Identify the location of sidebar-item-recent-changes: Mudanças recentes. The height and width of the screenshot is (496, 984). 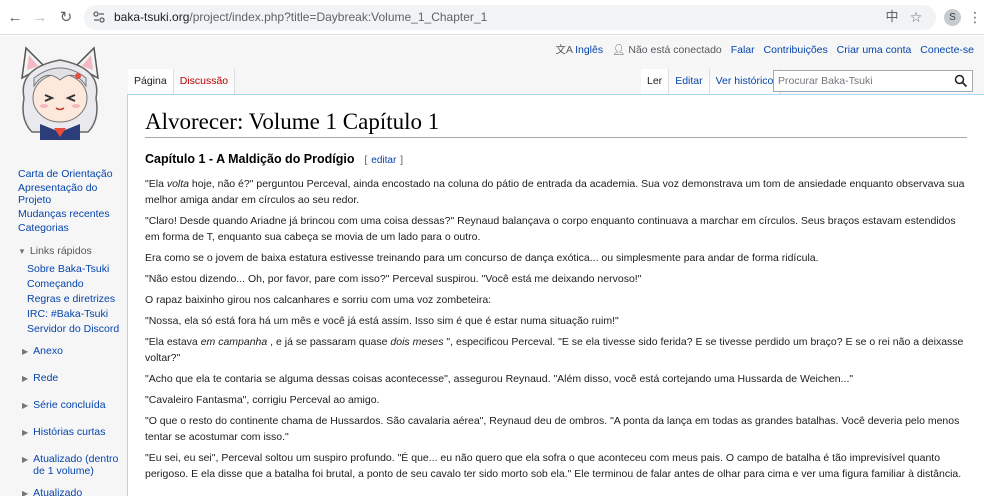
(63, 214).